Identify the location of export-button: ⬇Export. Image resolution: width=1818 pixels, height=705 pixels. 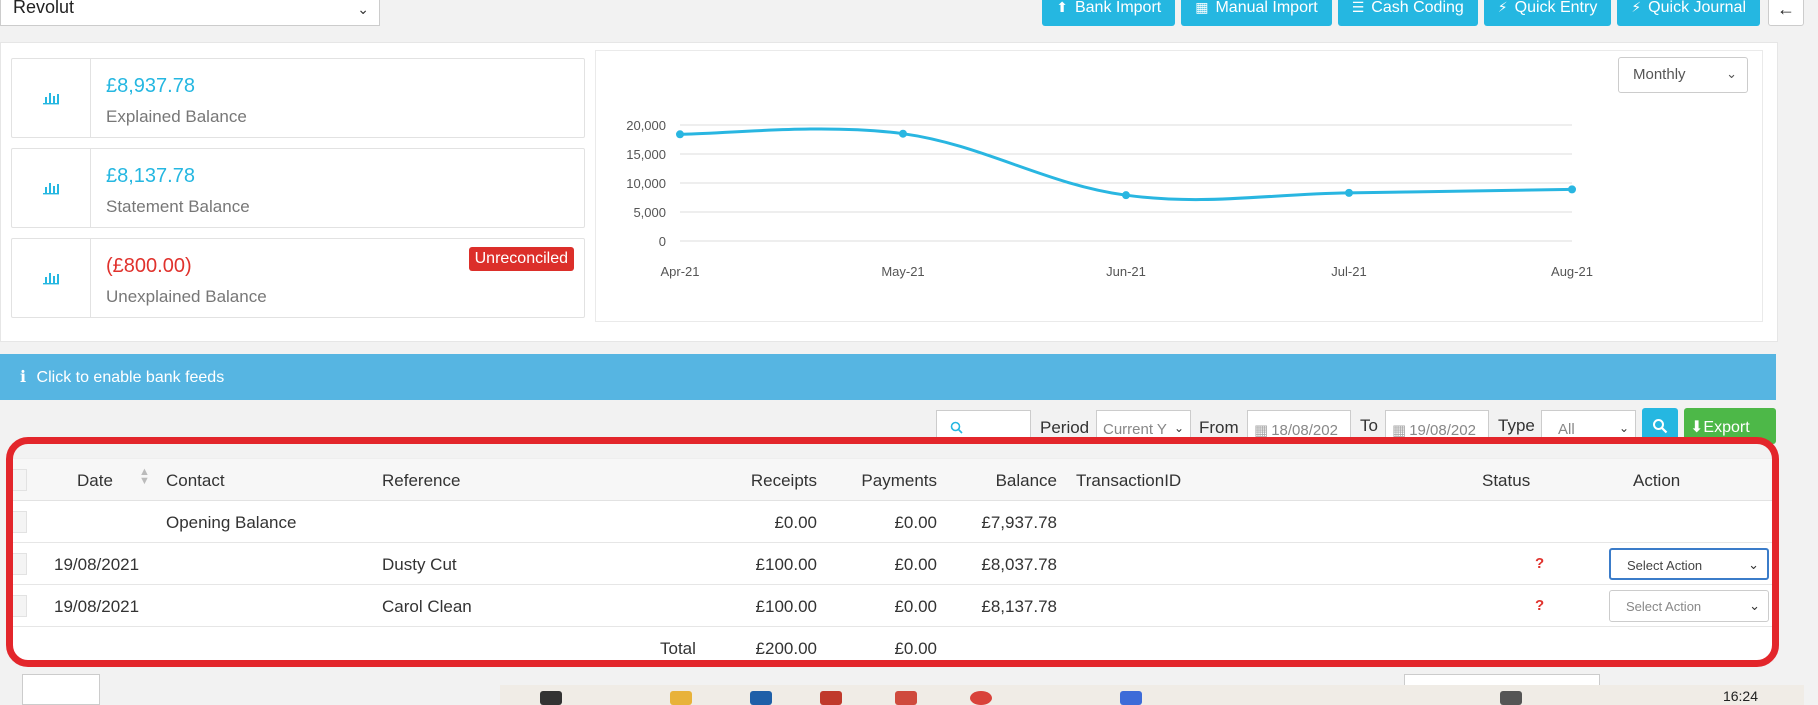
(1730, 426).